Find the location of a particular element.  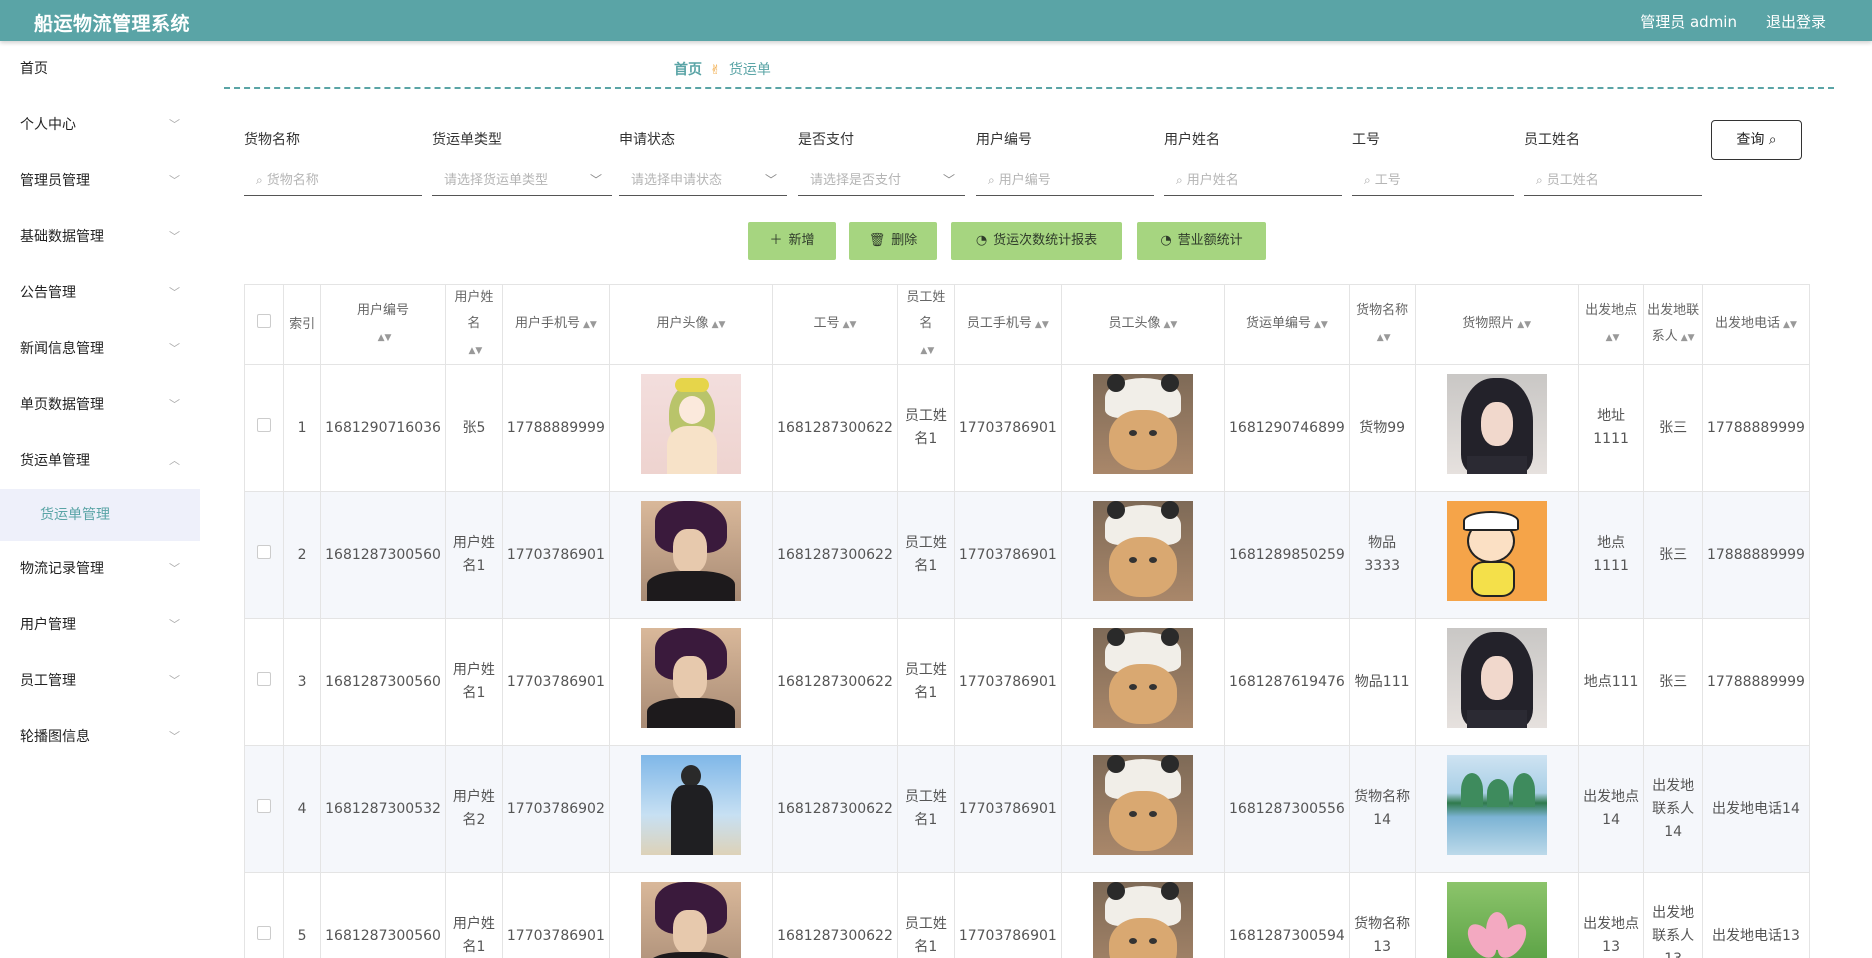

sidebar-item-waybill: 货运单管理 ︿ is located at coordinates (100, 461).